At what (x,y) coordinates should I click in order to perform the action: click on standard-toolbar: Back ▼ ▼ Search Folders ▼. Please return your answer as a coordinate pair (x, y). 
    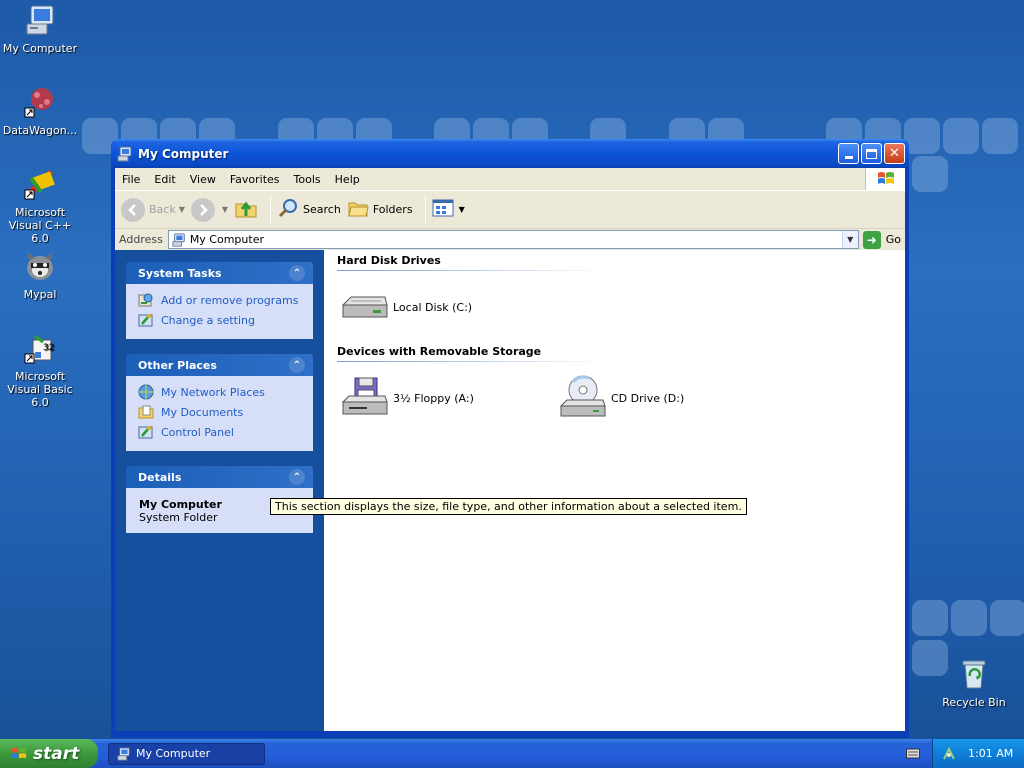
    Looking at the image, I should click on (510, 209).